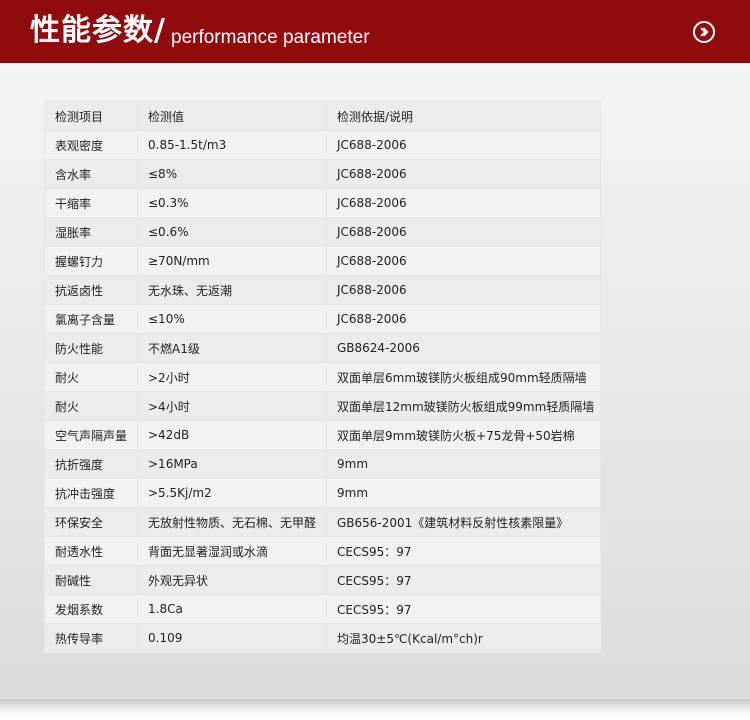 This screenshot has height=720, width=750. I want to click on table-cell: 热传导率, so click(91, 638).